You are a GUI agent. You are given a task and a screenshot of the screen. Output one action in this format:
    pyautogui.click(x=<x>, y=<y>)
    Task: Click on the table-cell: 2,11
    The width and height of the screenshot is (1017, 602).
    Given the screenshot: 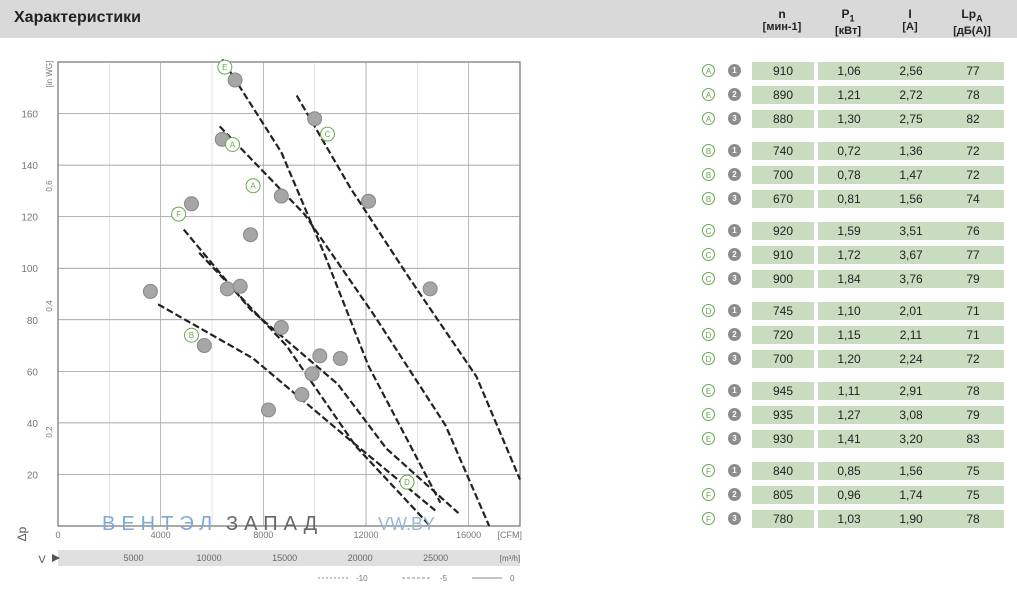 What is the action you would take?
    pyautogui.click(x=911, y=335)
    